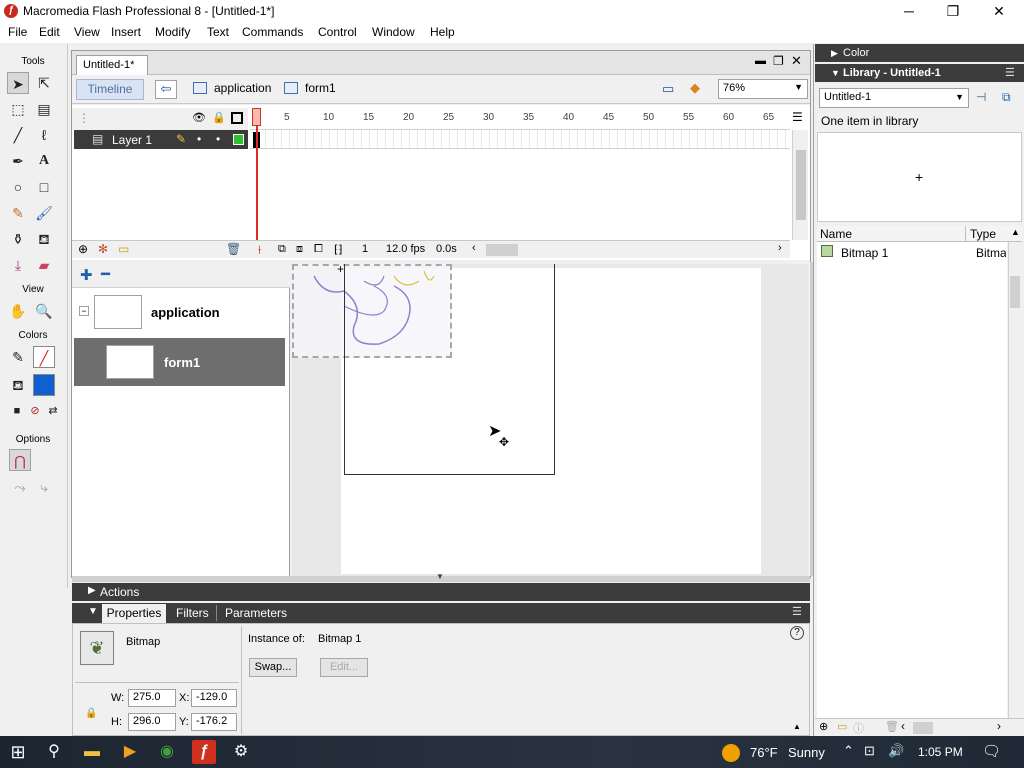 This screenshot has width=1024, height=768. I want to click on insert-layer-icon: ⊕, so click(83, 249).